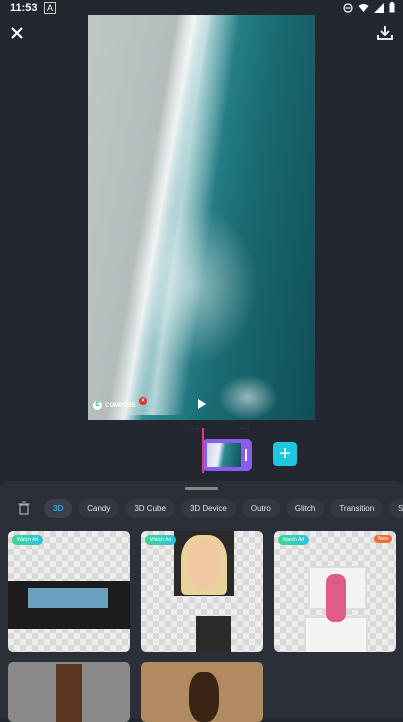 The height and width of the screenshot is (722, 403). I want to click on clip-trim-handle, so click(246, 455).